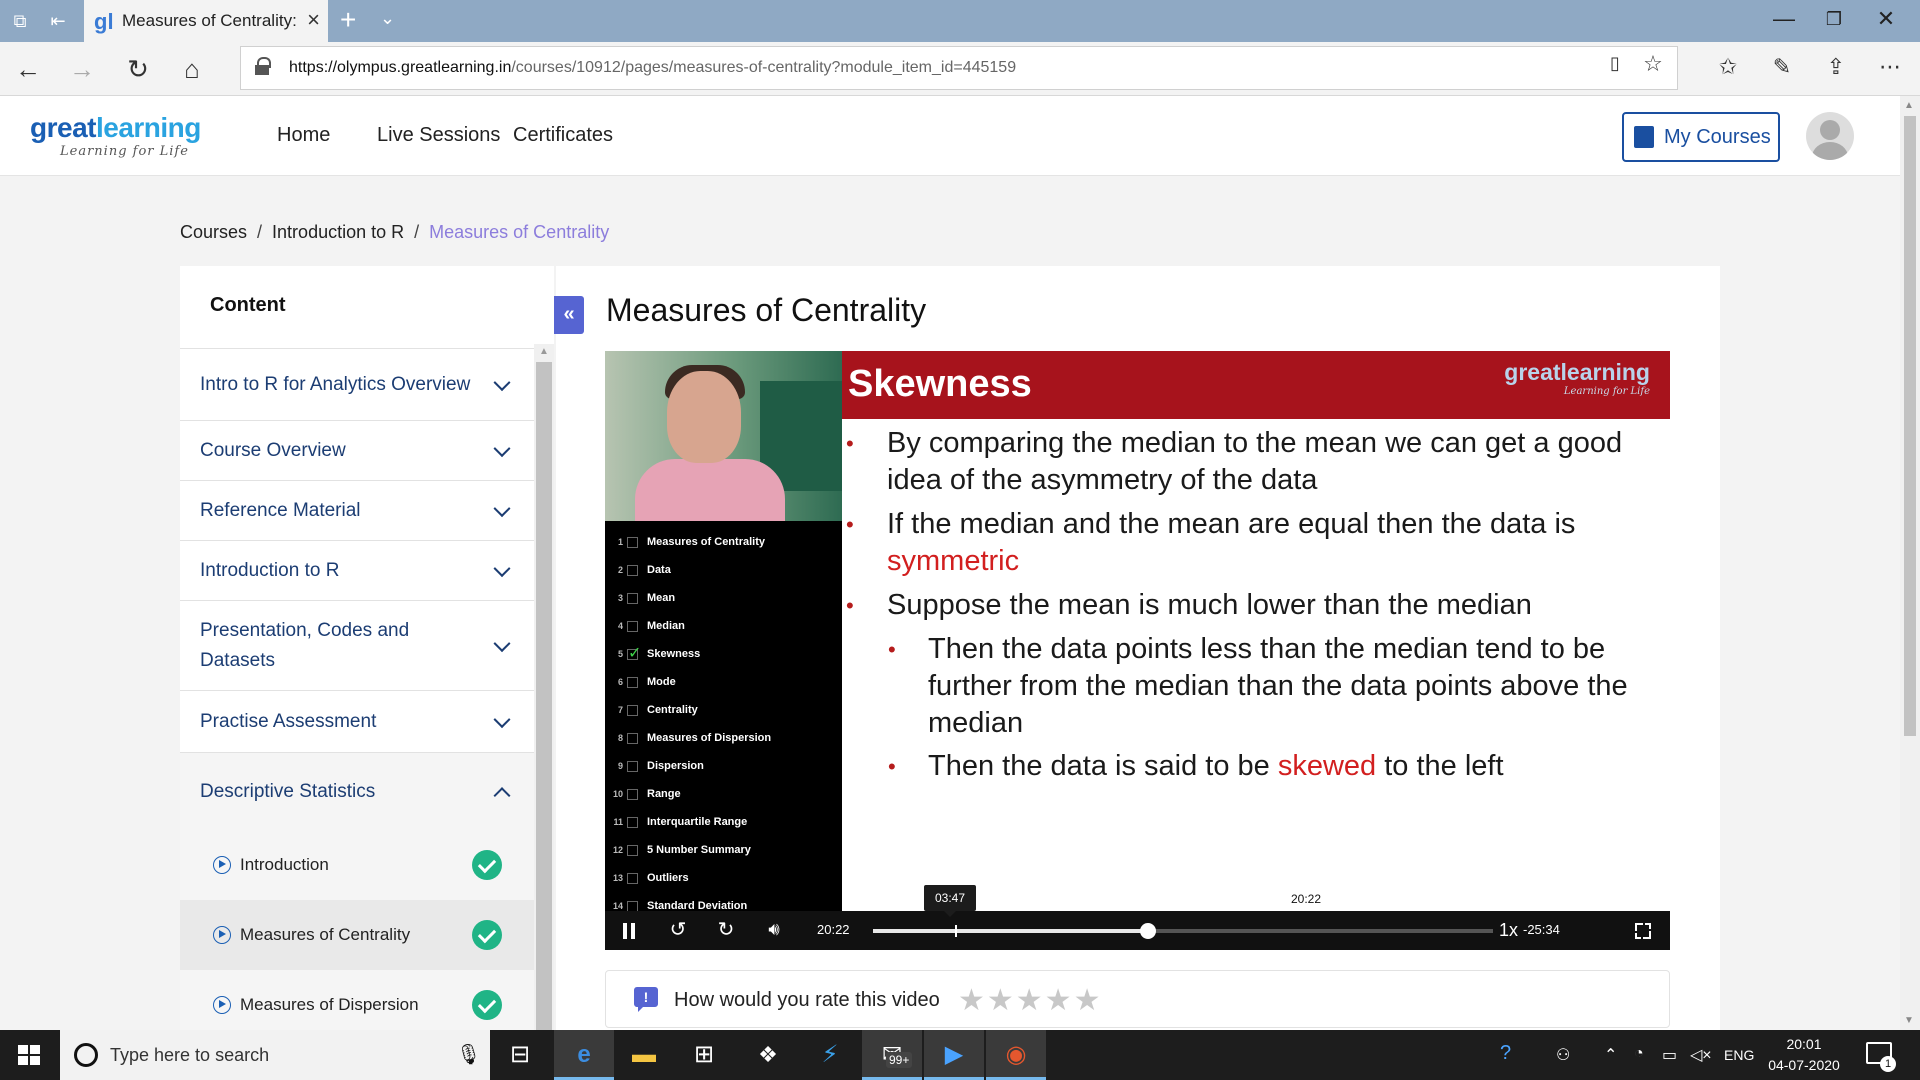  What do you see at coordinates (1541, 929) in the screenshot?
I see `remaining-time: -25:34` at bounding box center [1541, 929].